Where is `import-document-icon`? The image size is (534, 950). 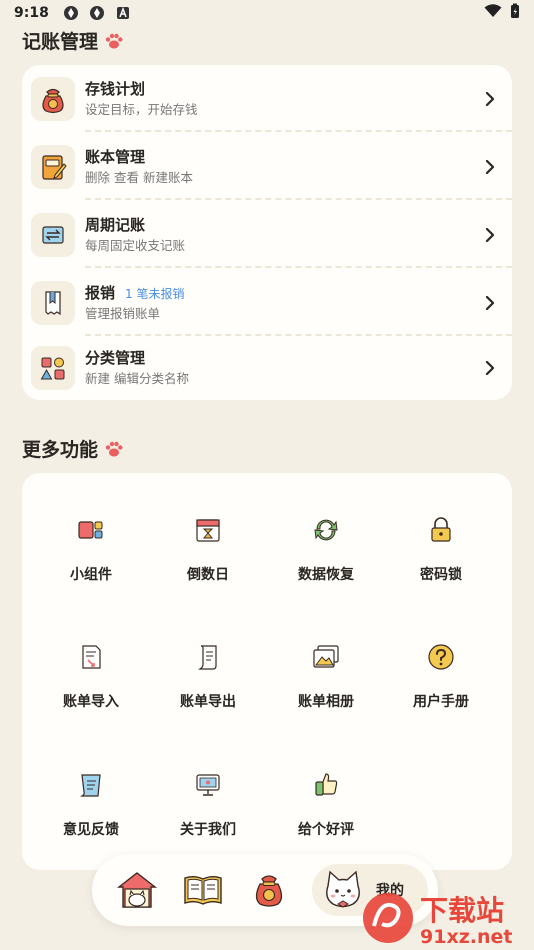
import-document-icon is located at coordinates (91, 657).